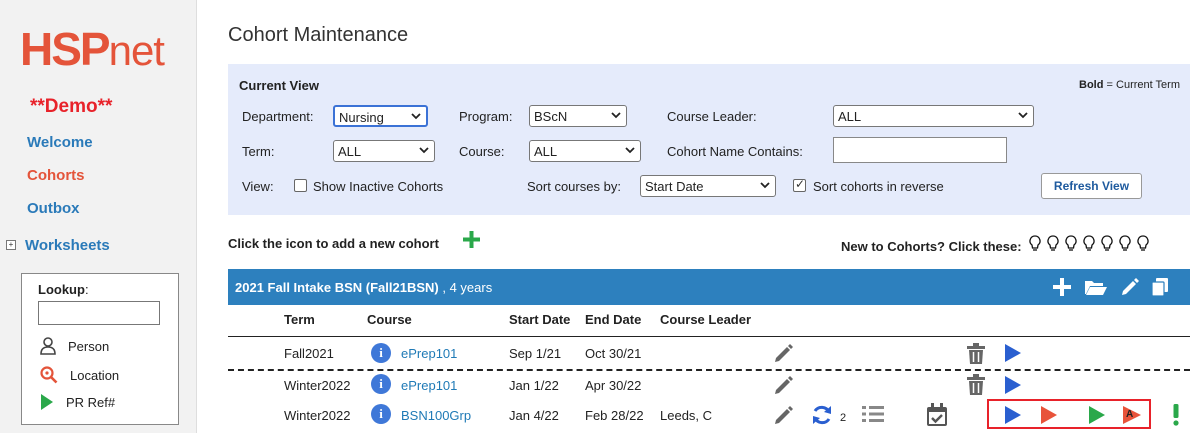 The height and width of the screenshot is (433, 1190). Describe the element at coordinates (350, 151) in the screenshot. I see `term-value: ALL` at that location.